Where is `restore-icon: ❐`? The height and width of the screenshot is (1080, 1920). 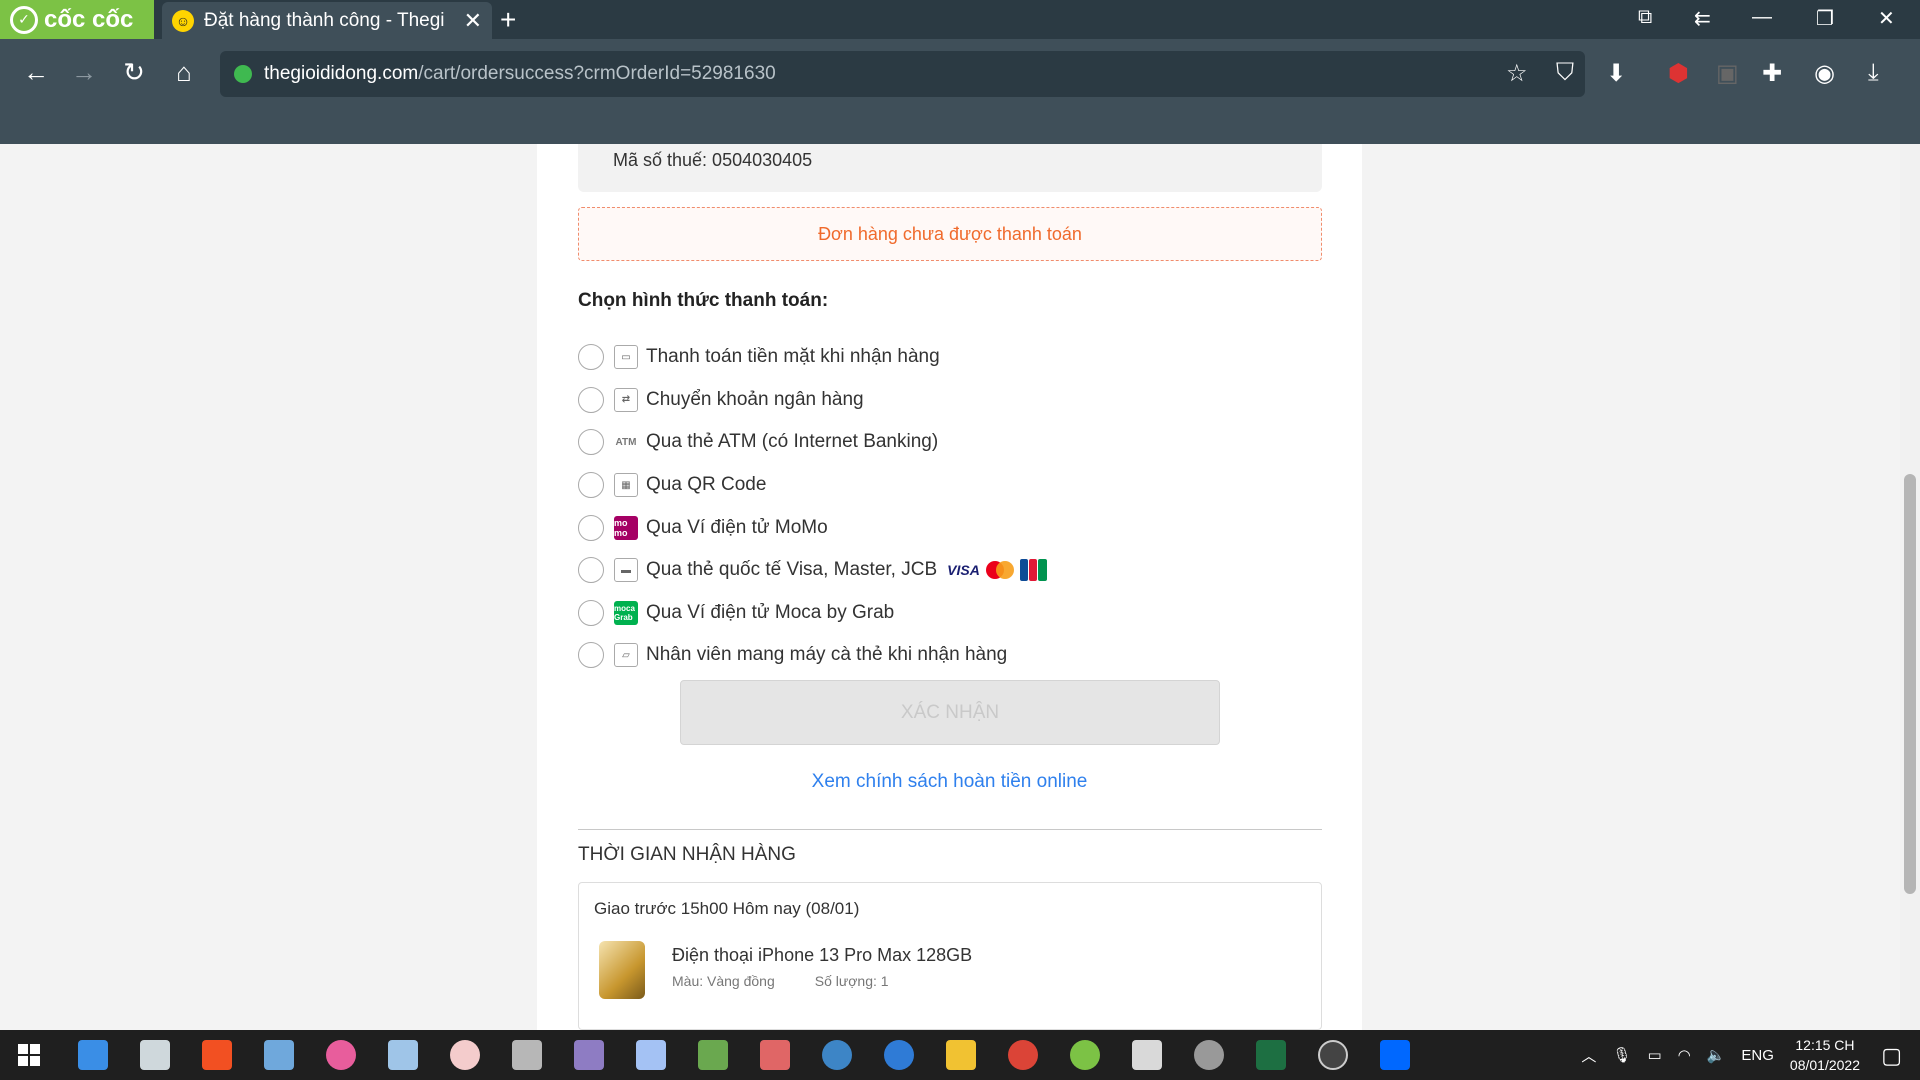
restore-icon: ❐ is located at coordinates (1825, 18).